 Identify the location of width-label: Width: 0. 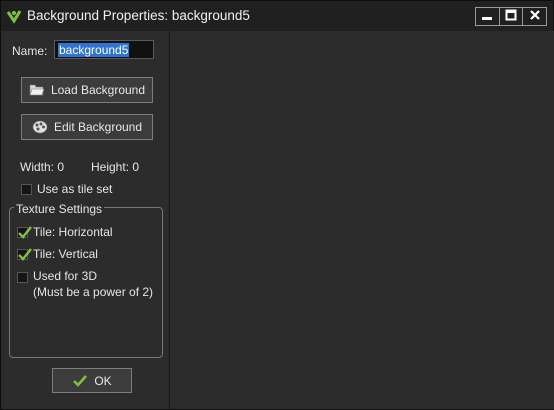
(42, 167).